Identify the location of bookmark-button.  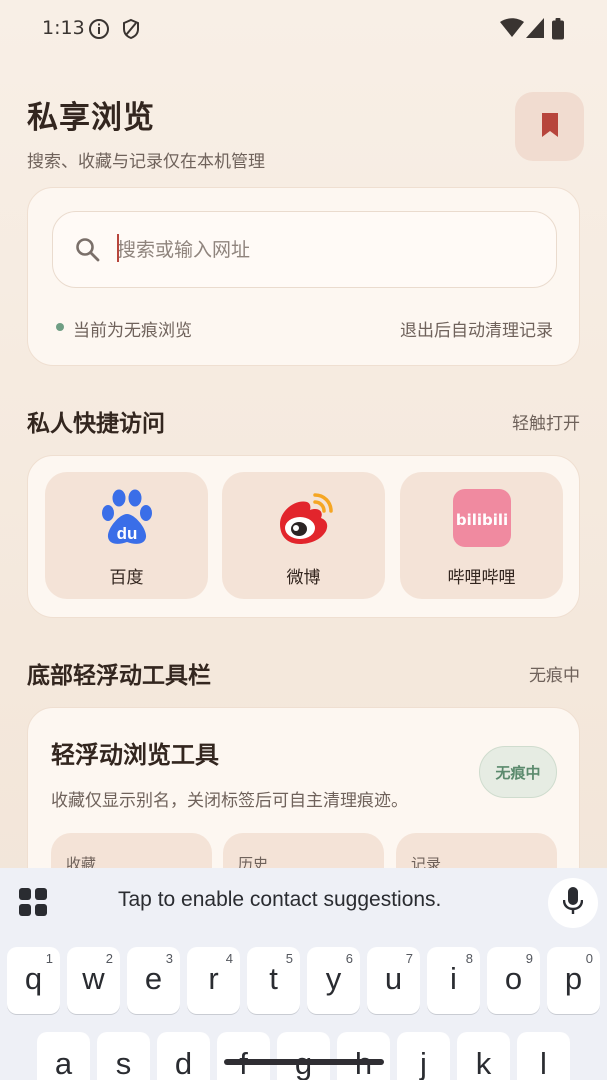
(549, 126).